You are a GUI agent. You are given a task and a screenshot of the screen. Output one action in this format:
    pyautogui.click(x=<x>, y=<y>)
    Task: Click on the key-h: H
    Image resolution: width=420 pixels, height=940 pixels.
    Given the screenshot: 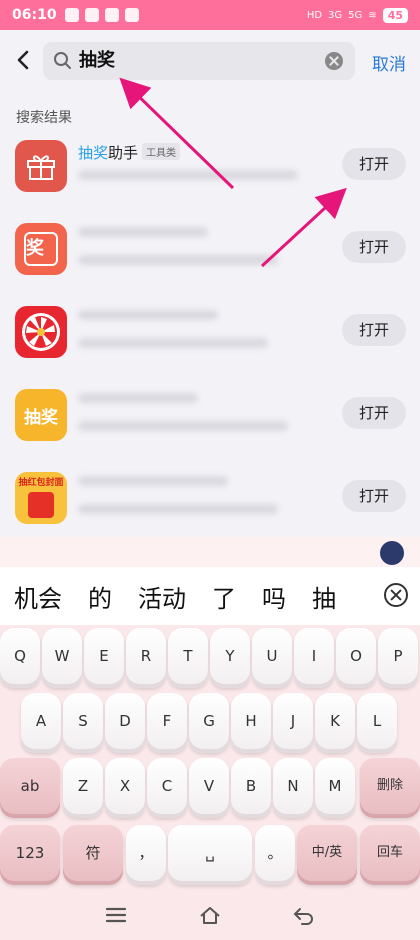 What is the action you would take?
    pyautogui.click(x=251, y=723)
    